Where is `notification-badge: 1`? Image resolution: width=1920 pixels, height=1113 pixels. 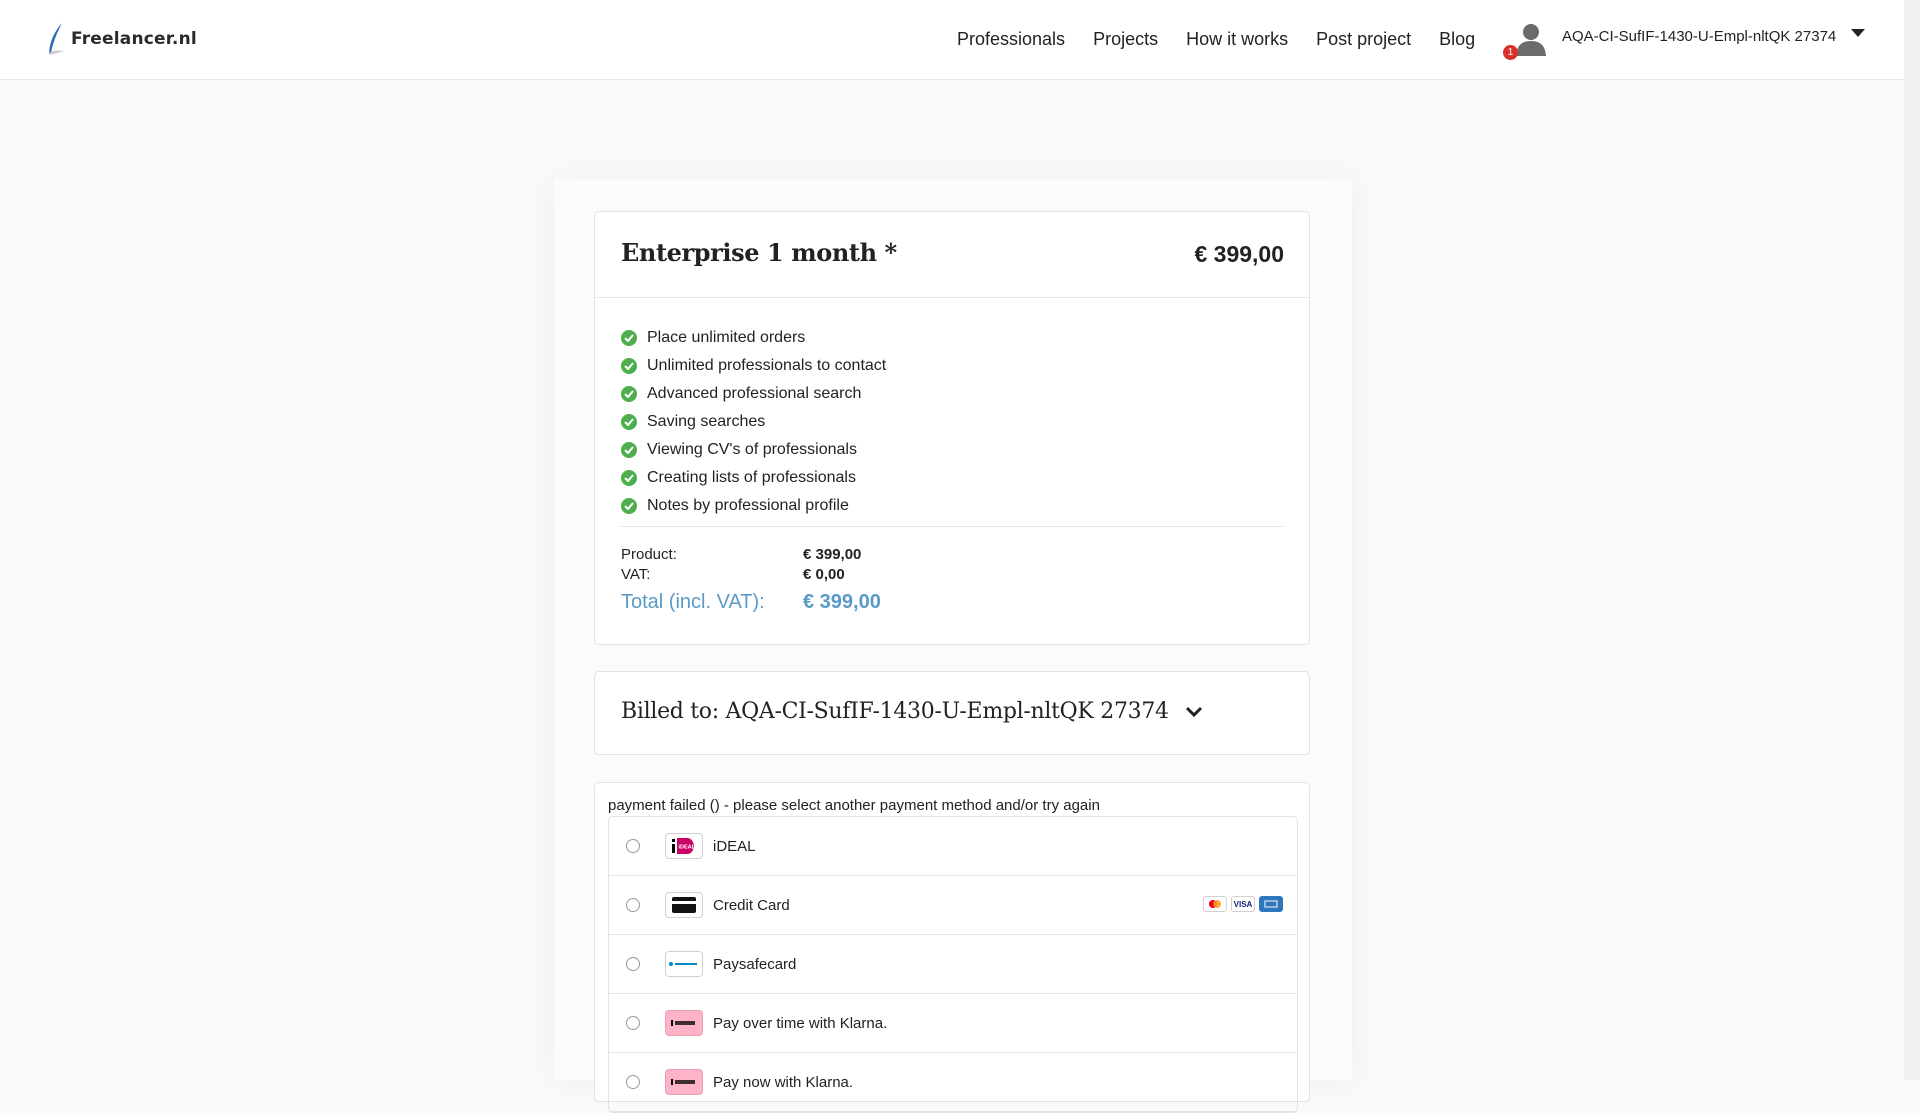
notification-badge: 1 is located at coordinates (1510, 52).